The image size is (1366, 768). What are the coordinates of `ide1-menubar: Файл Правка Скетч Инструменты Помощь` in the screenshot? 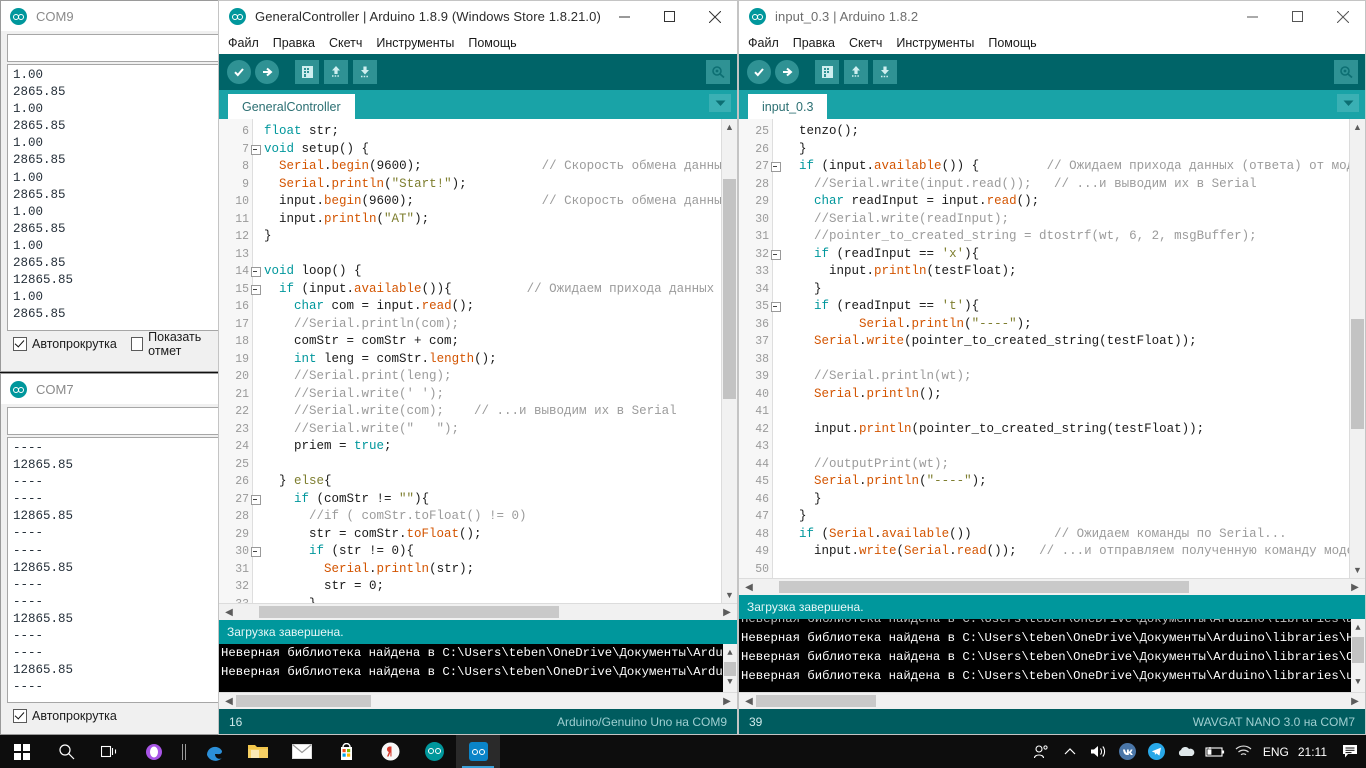 It's located at (478, 43).